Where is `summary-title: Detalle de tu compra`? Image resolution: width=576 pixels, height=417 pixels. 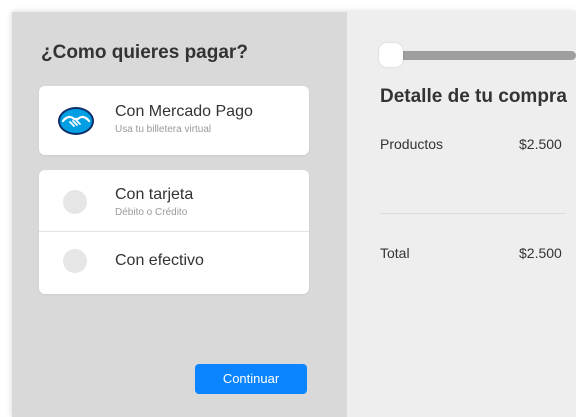 summary-title: Detalle de tu compra is located at coordinates (473, 96).